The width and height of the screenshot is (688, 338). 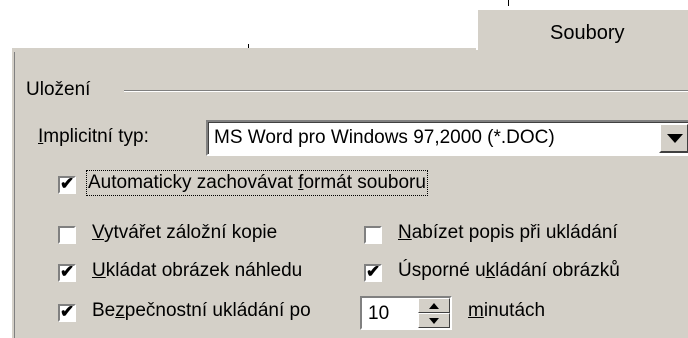 What do you see at coordinates (364, 182) in the screenshot?
I see `label-text: ormát souboru` at bounding box center [364, 182].